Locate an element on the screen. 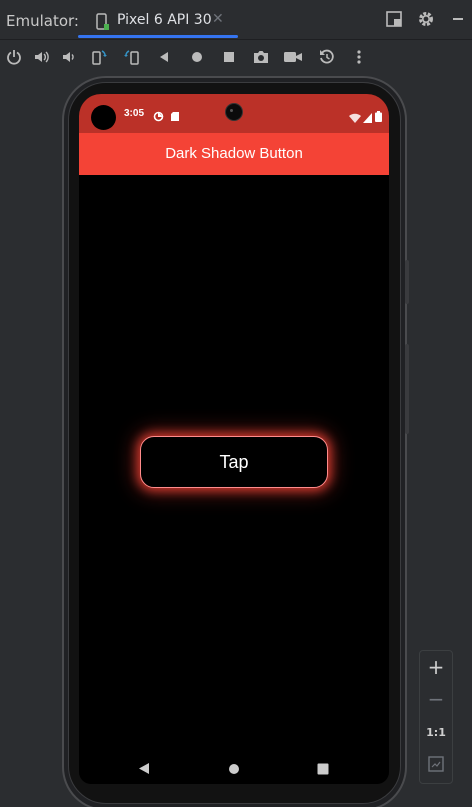 The width and height of the screenshot is (472, 807). battery-icon is located at coordinates (378, 116).